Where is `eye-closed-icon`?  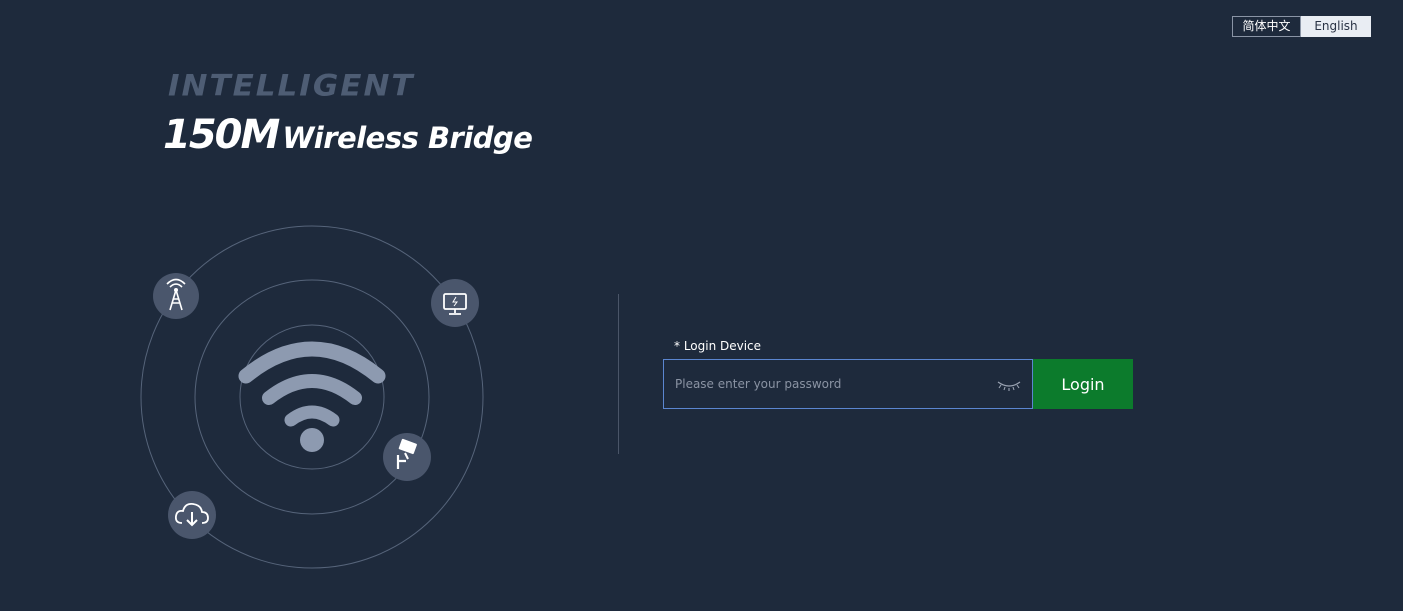 eye-closed-icon is located at coordinates (1009, 385).